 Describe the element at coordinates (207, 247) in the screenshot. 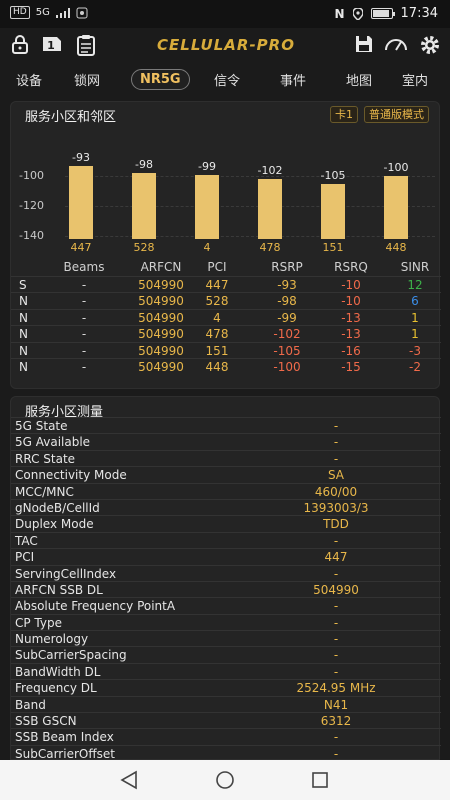

I see `bar-category-label: 4` at that location.